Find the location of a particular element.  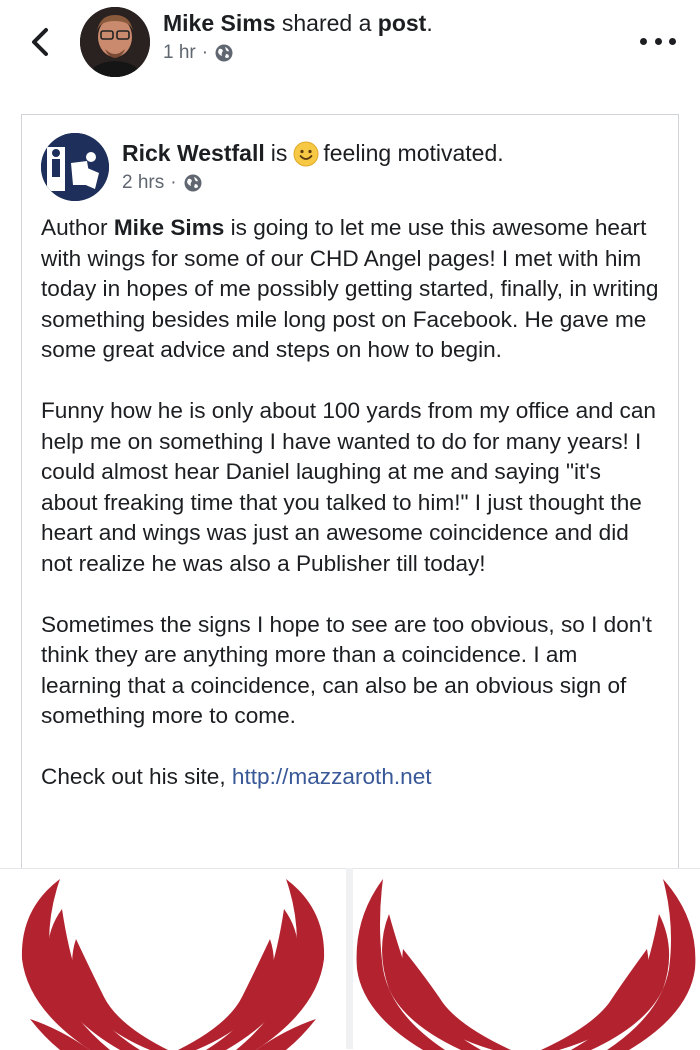

post-author-line: Rick Westfall is feeling motivated. is located at coordinates (313, 153).